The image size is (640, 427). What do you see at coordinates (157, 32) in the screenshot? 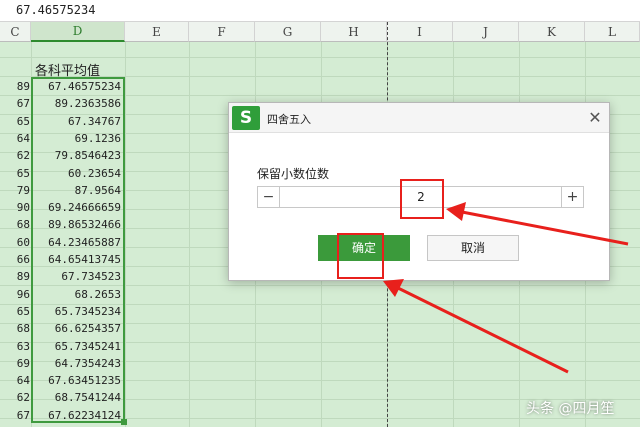
I see `col-header-e: E` at bounding box center [157, 32].